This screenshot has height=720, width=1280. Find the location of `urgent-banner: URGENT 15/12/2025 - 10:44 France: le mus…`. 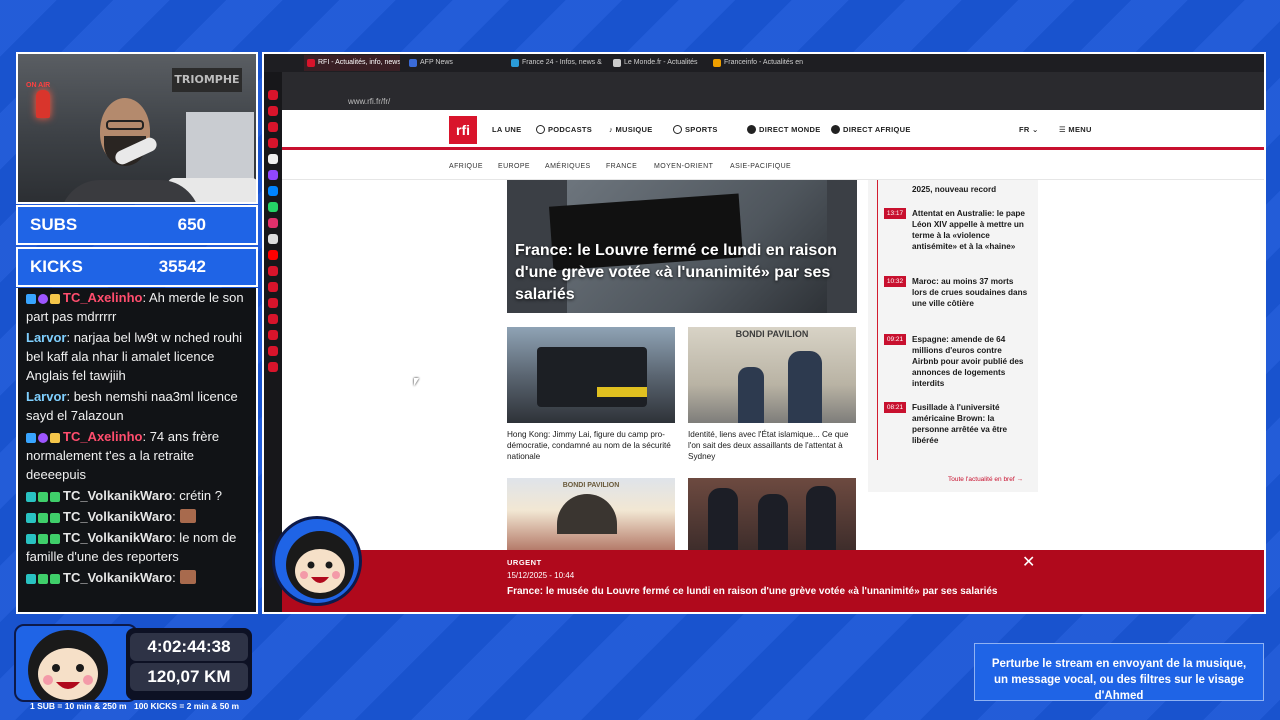

urgent-banner: URGENT 15/12/2025 - 10:44 France: le mus… is located at coordinates (773, 581).